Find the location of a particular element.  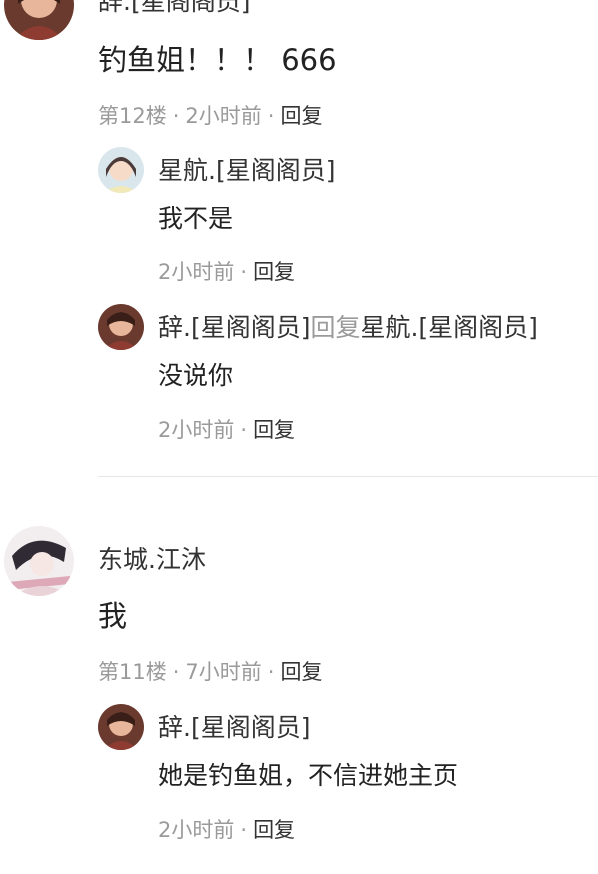

comment-author: 辞.[星阁阁员] is located at coordinates (174, 9).